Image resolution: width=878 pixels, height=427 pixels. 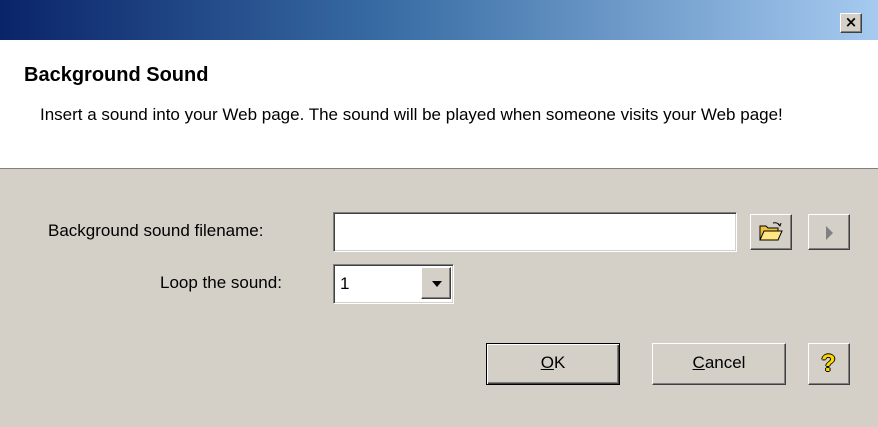 What do you see at coordinates (535, 232) in the screenshot?
I see `filename-input` at bounding box center [535, 232].